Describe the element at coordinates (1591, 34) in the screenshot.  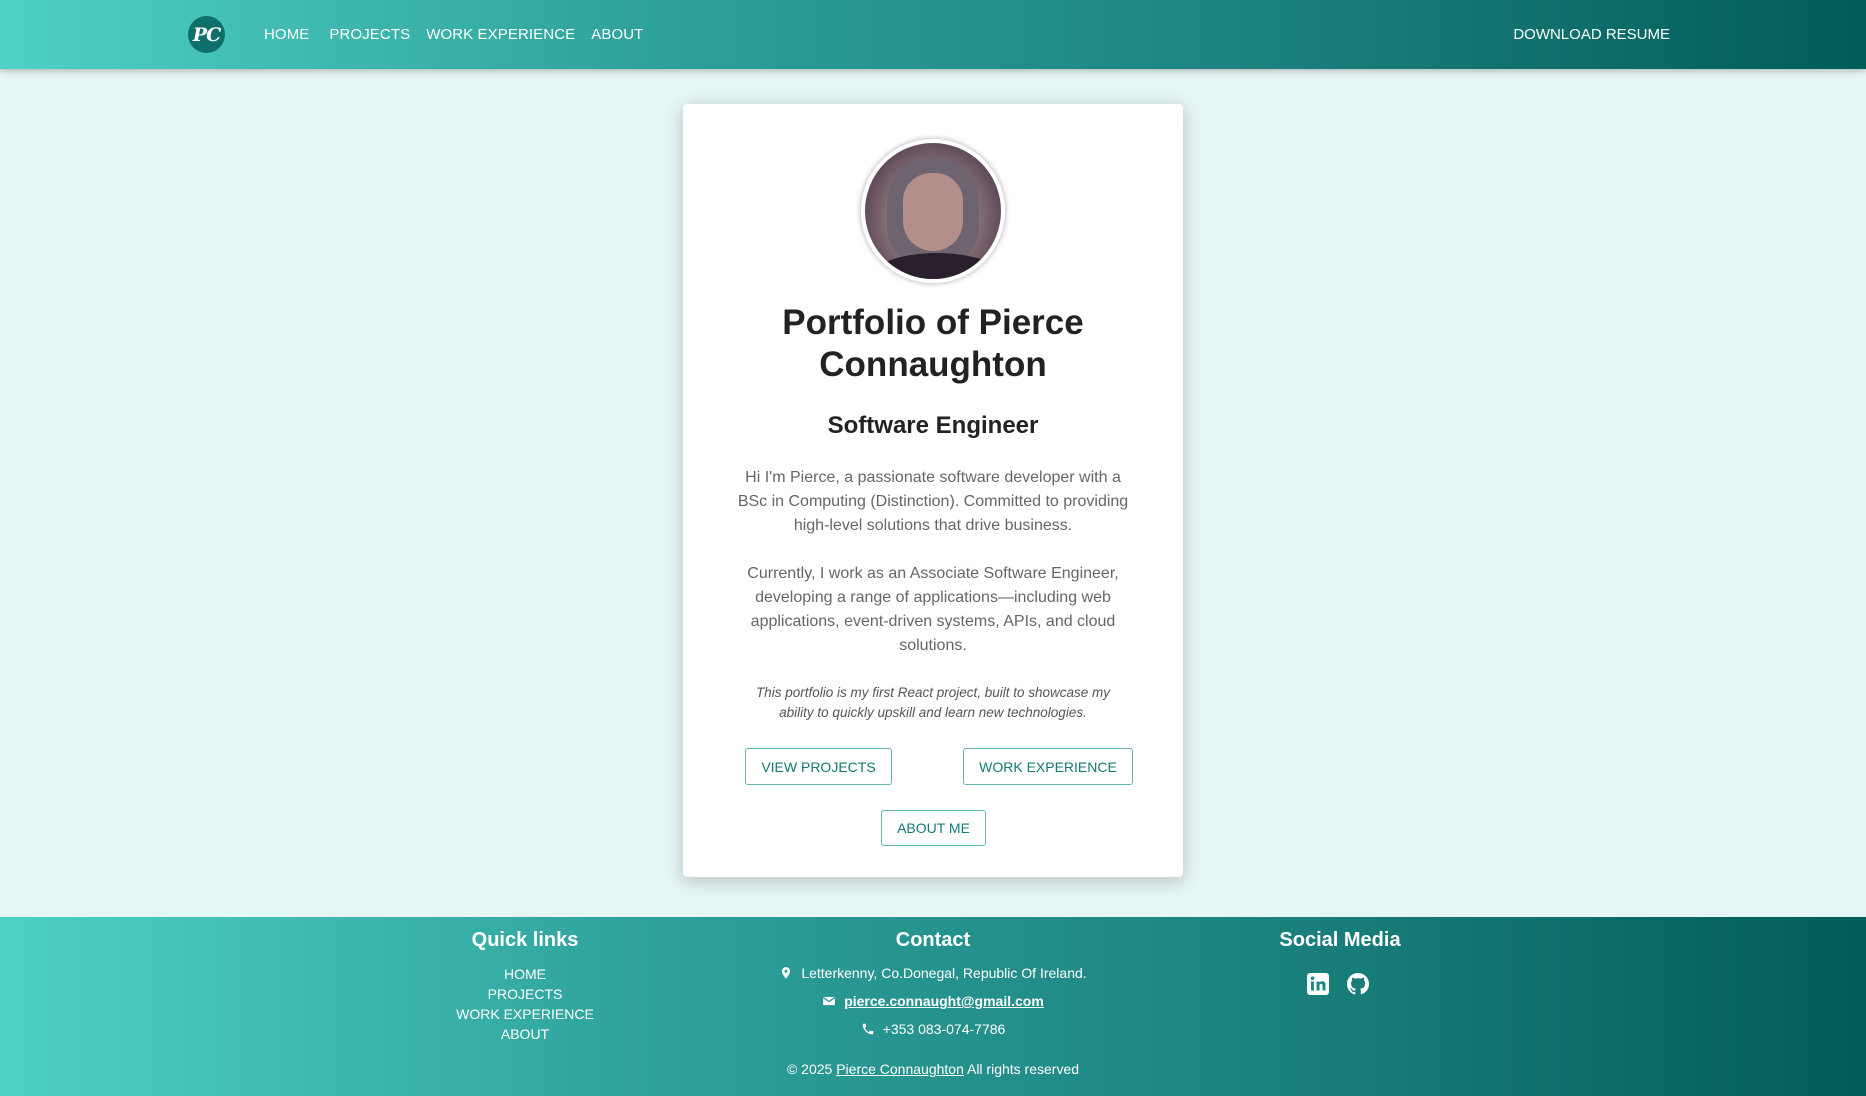
I see `download-resume-link: DOWNLOAD RESUME` at that location.